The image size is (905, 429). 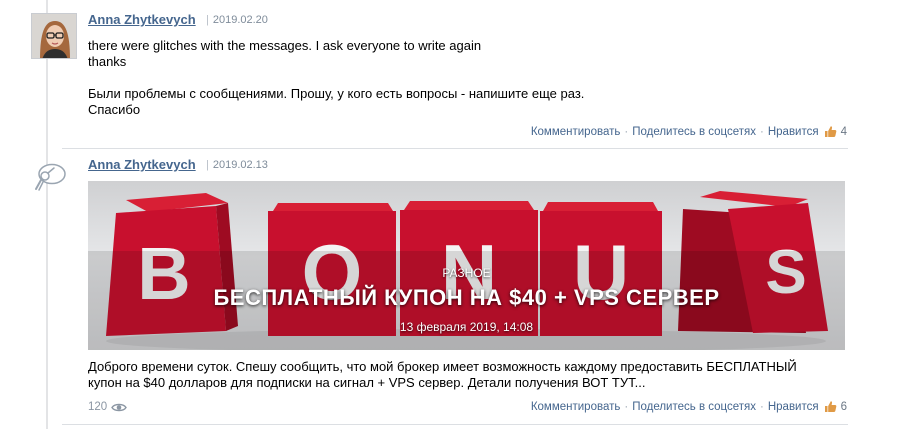 I want to click on post-date-text: 2019.02.13, so click(x=240, y=165).